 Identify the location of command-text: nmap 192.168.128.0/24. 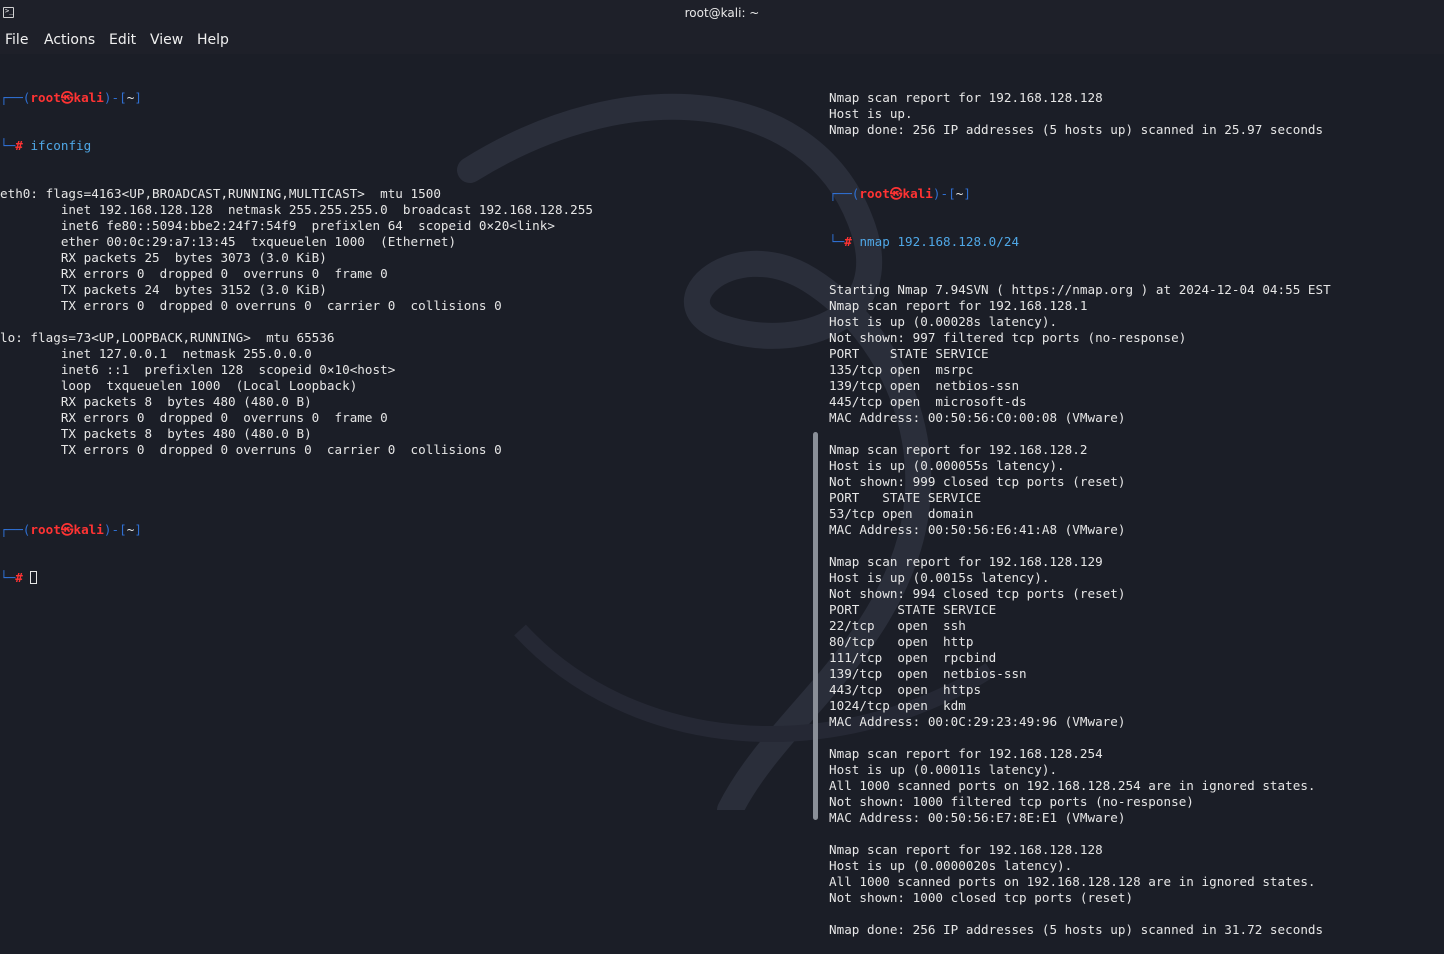
(939, 241).